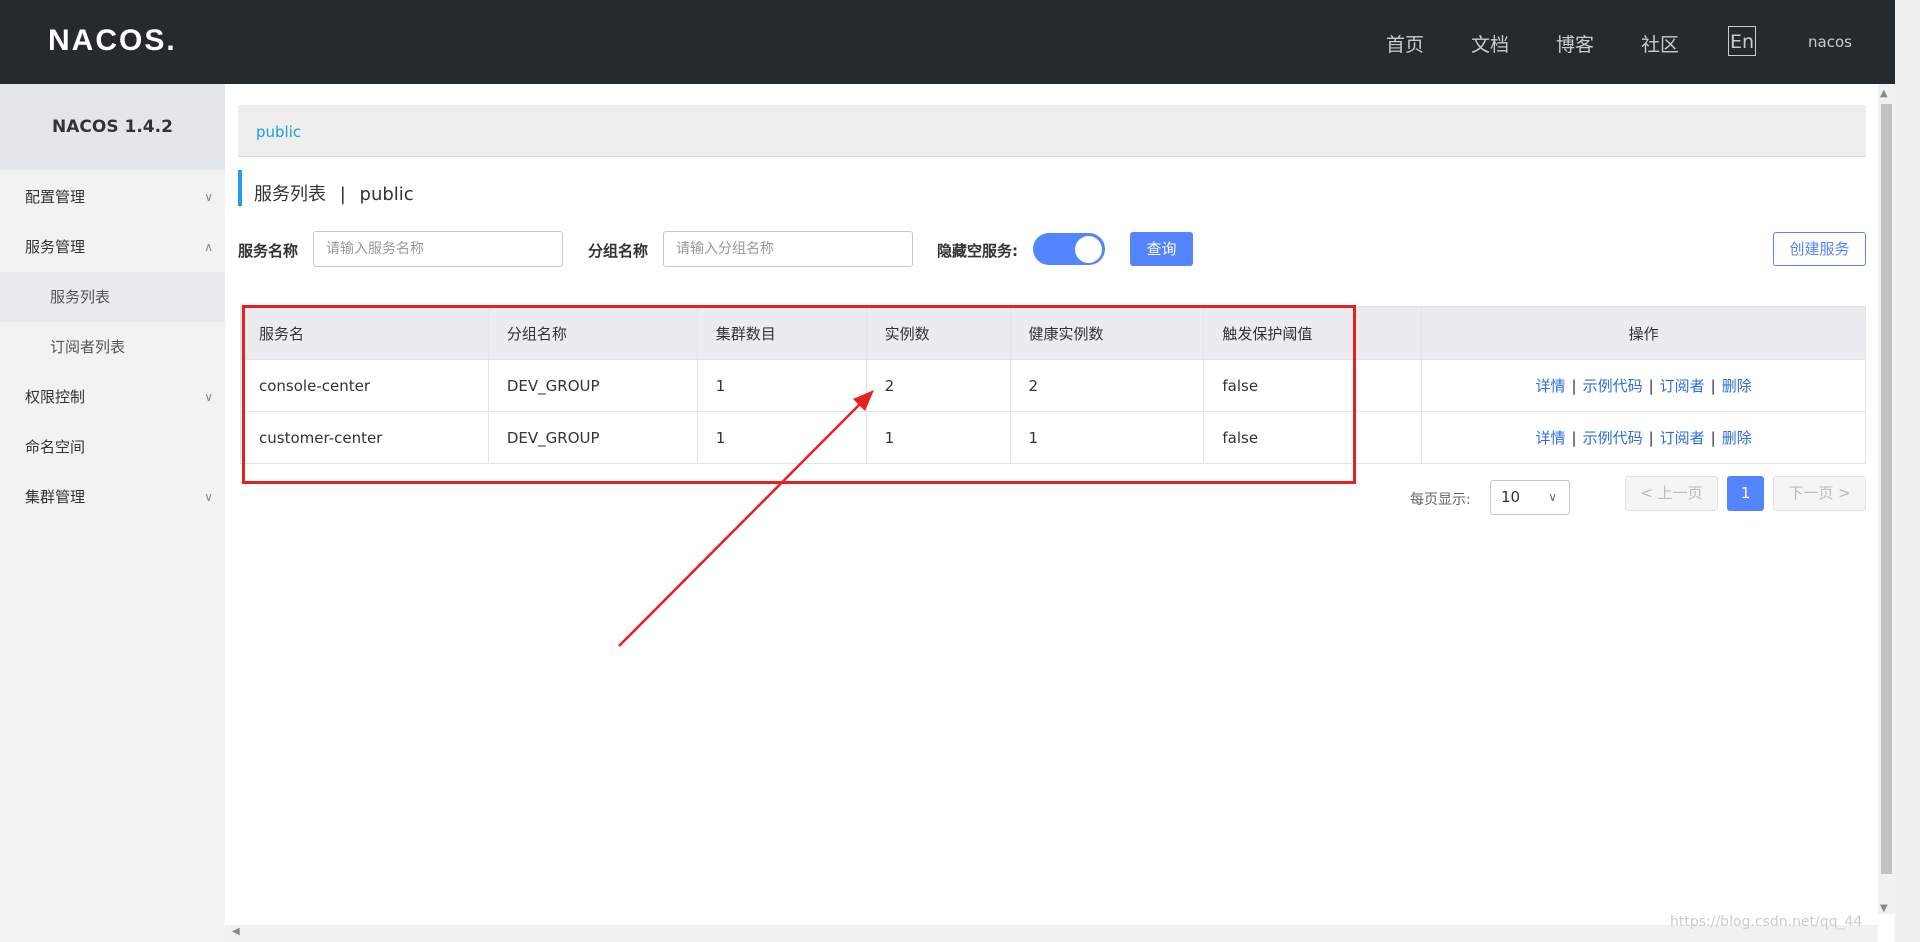 The height and width of the screenshot is (942, 1920). What do you see at coordinates (1811, 493) in the screenshot?
I see `next-page-label: 下一页` at bounding box center [1811, 493].